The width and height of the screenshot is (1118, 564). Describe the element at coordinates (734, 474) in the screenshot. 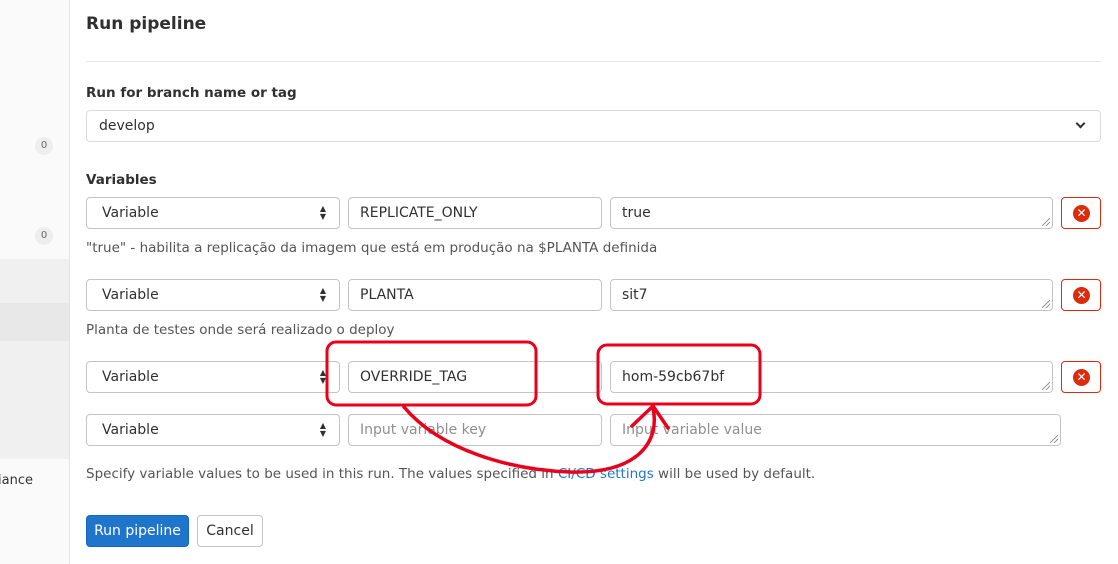

I see `help-text-after: will be used by default.` at that location.